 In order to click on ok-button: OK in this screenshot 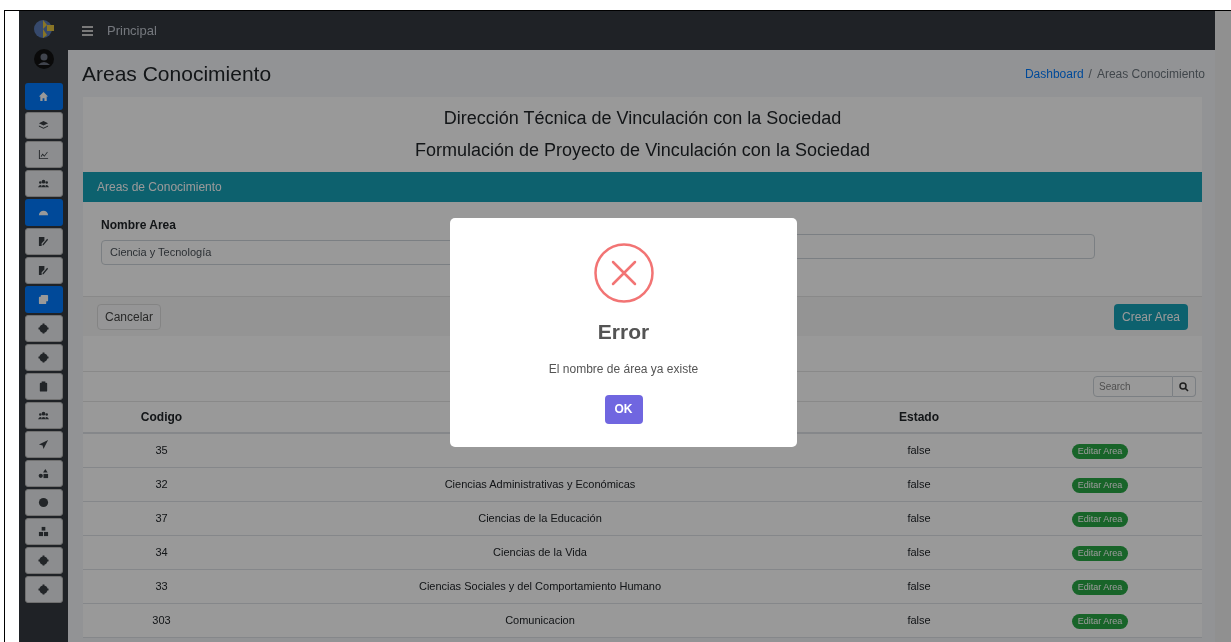, I will do `click(623, 409)`.